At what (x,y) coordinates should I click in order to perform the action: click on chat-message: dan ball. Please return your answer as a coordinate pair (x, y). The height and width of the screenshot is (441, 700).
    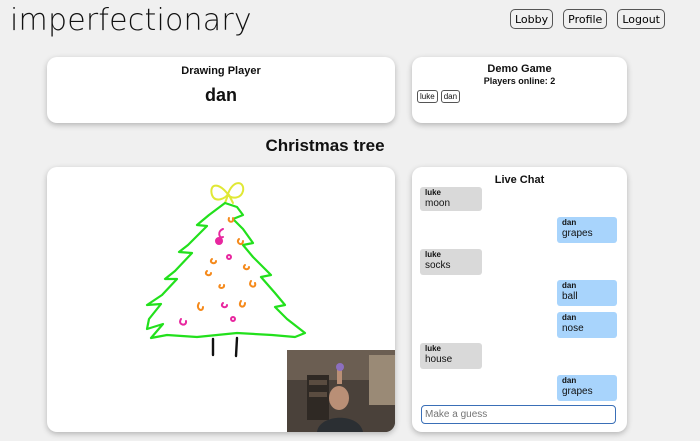
    Looking at the image, I should click on (587, 293).